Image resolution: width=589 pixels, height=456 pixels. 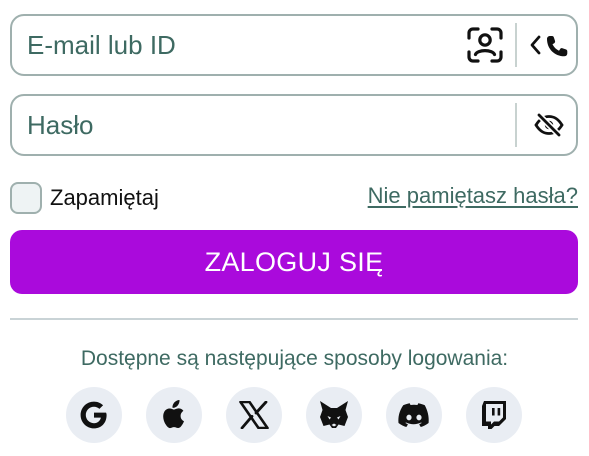 I want to click on google-icon, so click(x=93, y=415).